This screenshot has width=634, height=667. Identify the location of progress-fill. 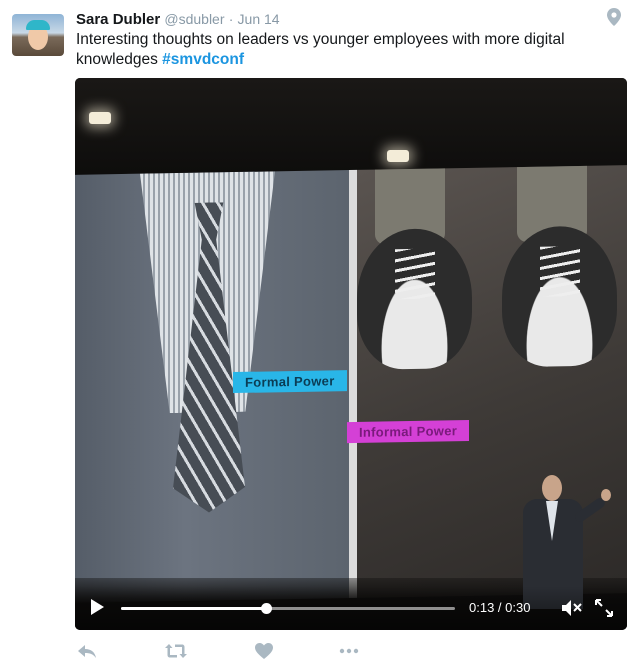
(193, 608).